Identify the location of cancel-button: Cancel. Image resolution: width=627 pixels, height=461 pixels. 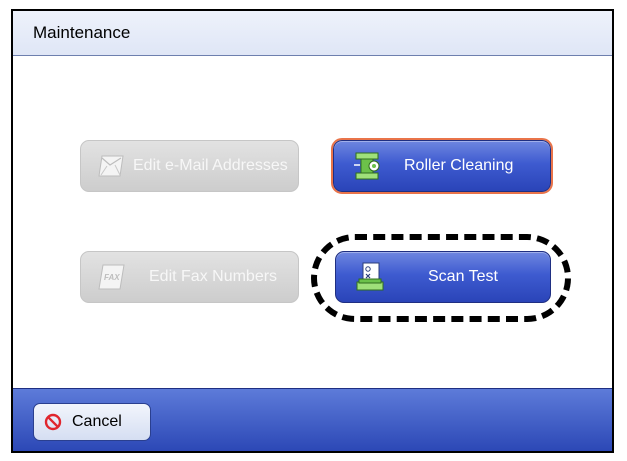
(92, 422).